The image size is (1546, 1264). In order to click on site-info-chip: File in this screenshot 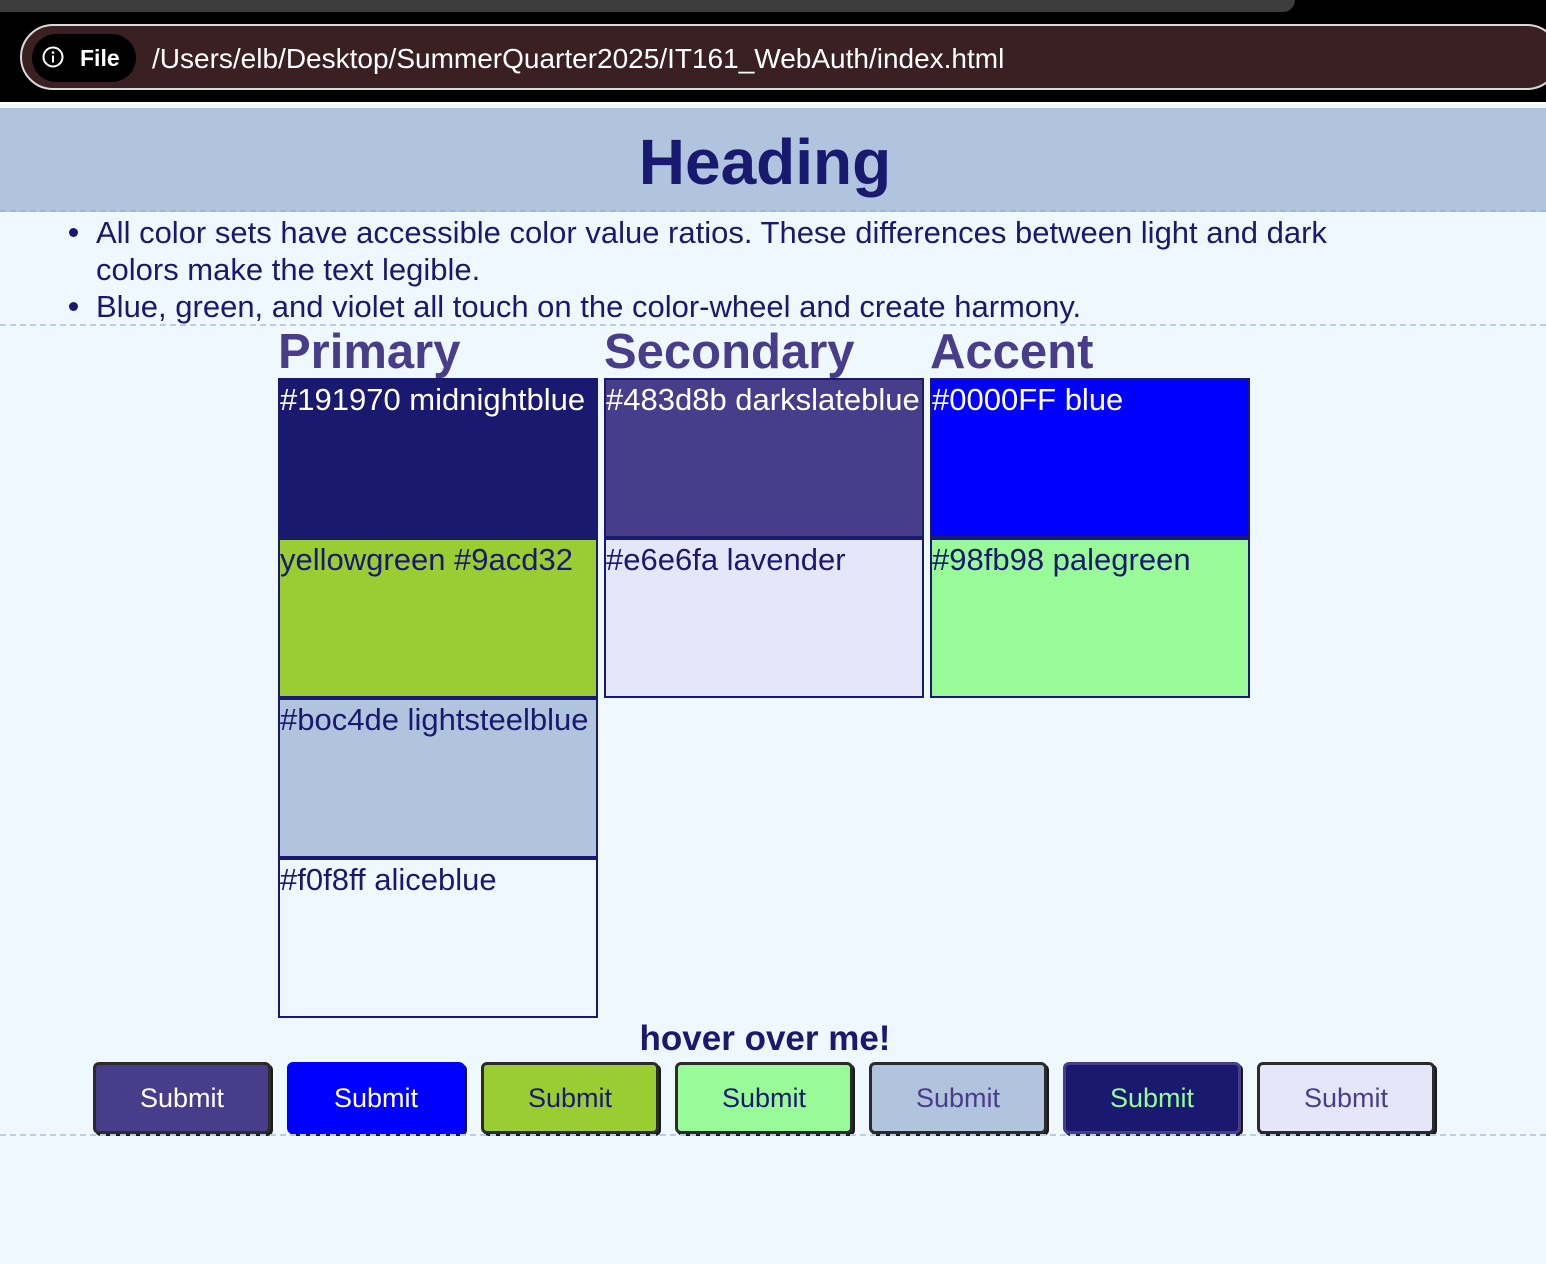, I will do `click(84, 58)`.